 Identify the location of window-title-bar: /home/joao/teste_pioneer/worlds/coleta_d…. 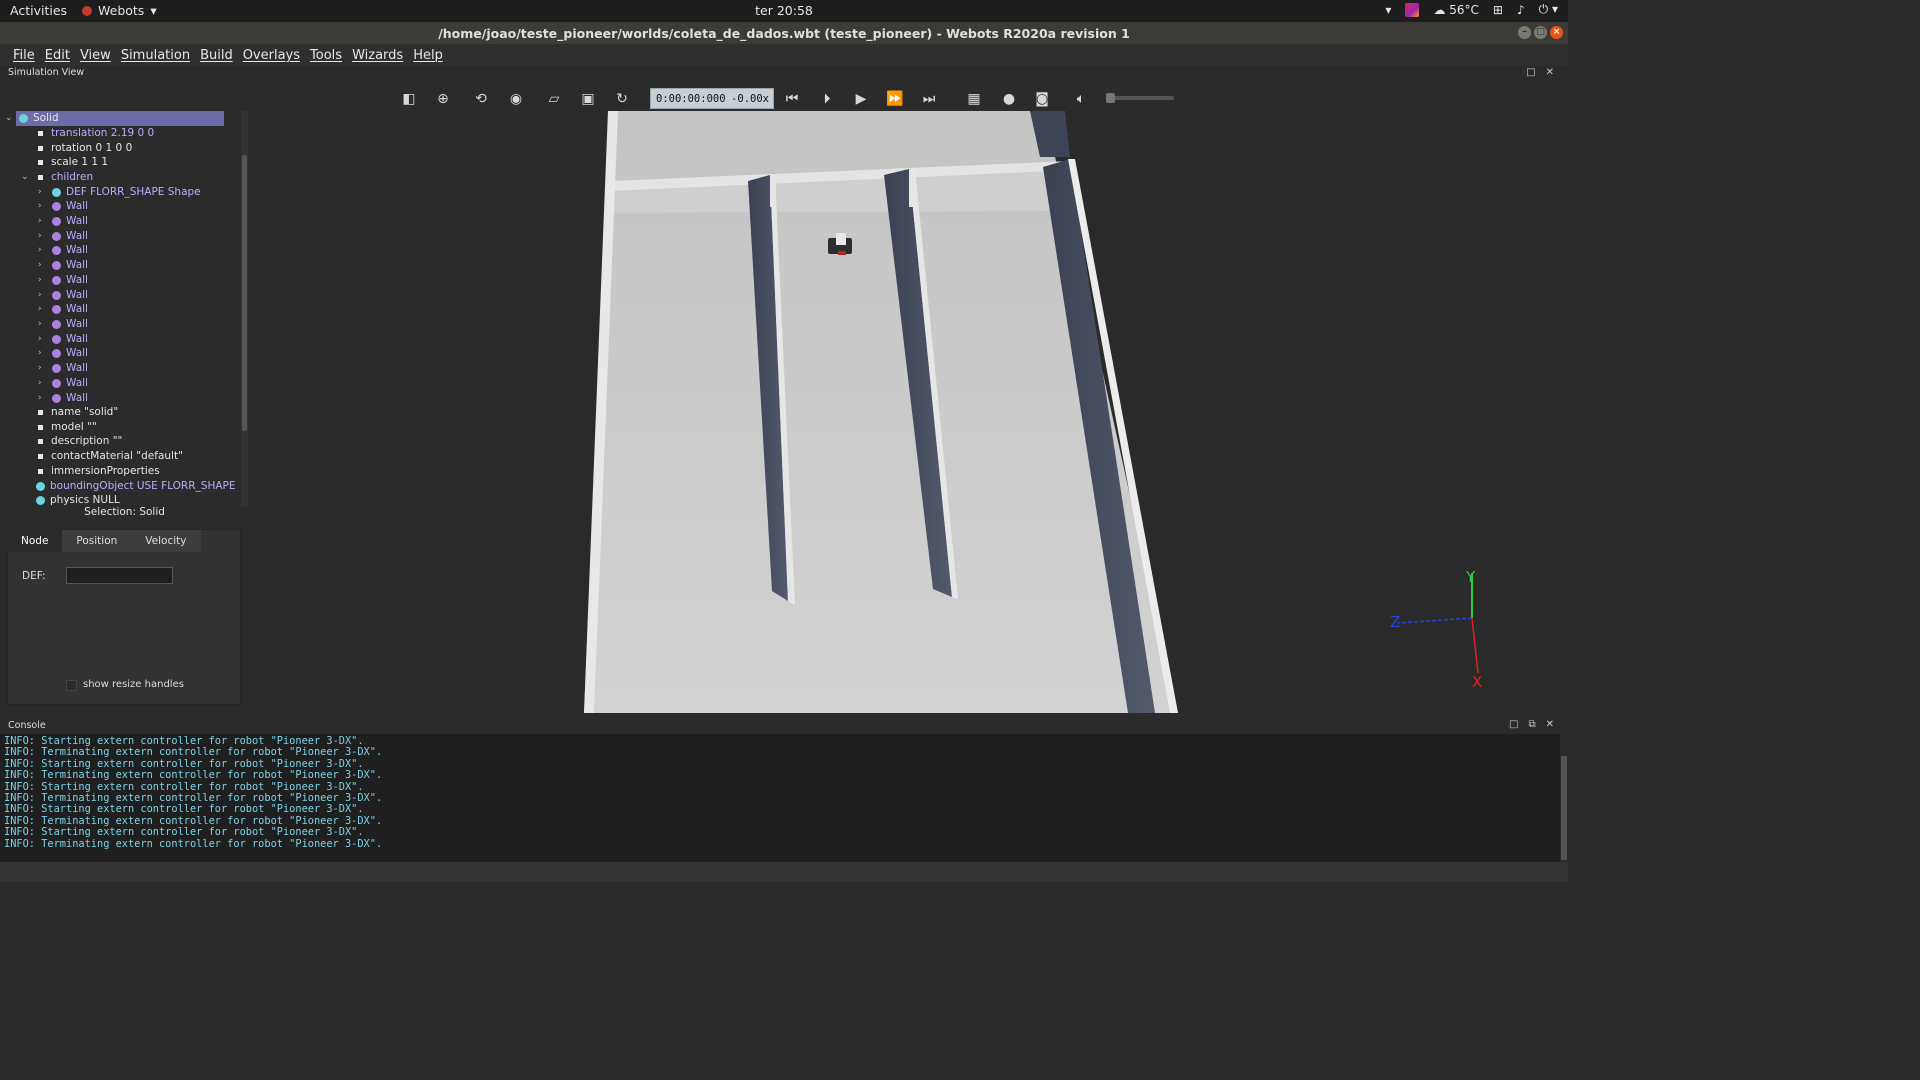
(784, 33).